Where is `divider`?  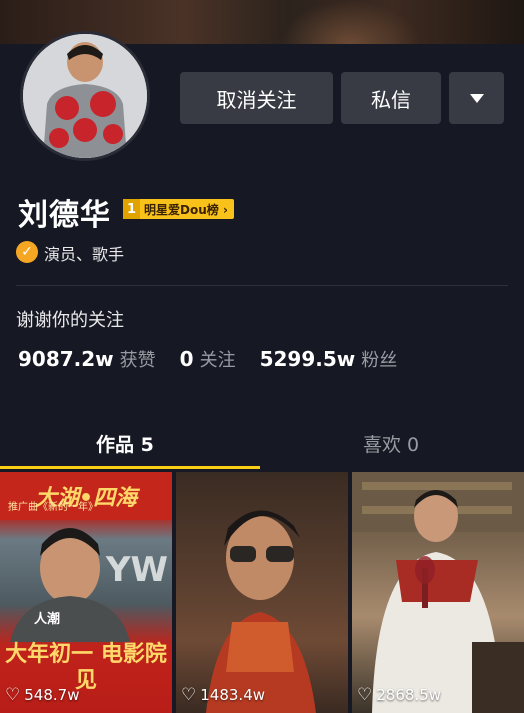
divider is located at coordinates (262, 285).